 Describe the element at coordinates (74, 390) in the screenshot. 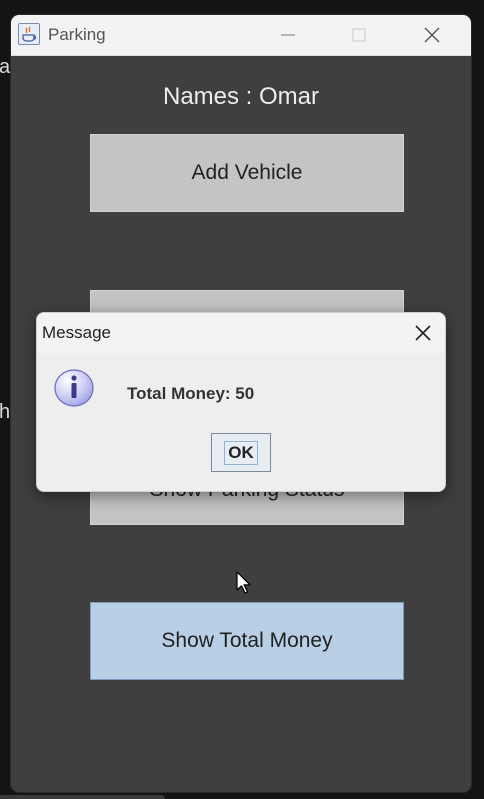

I see `info-icon` at that location.